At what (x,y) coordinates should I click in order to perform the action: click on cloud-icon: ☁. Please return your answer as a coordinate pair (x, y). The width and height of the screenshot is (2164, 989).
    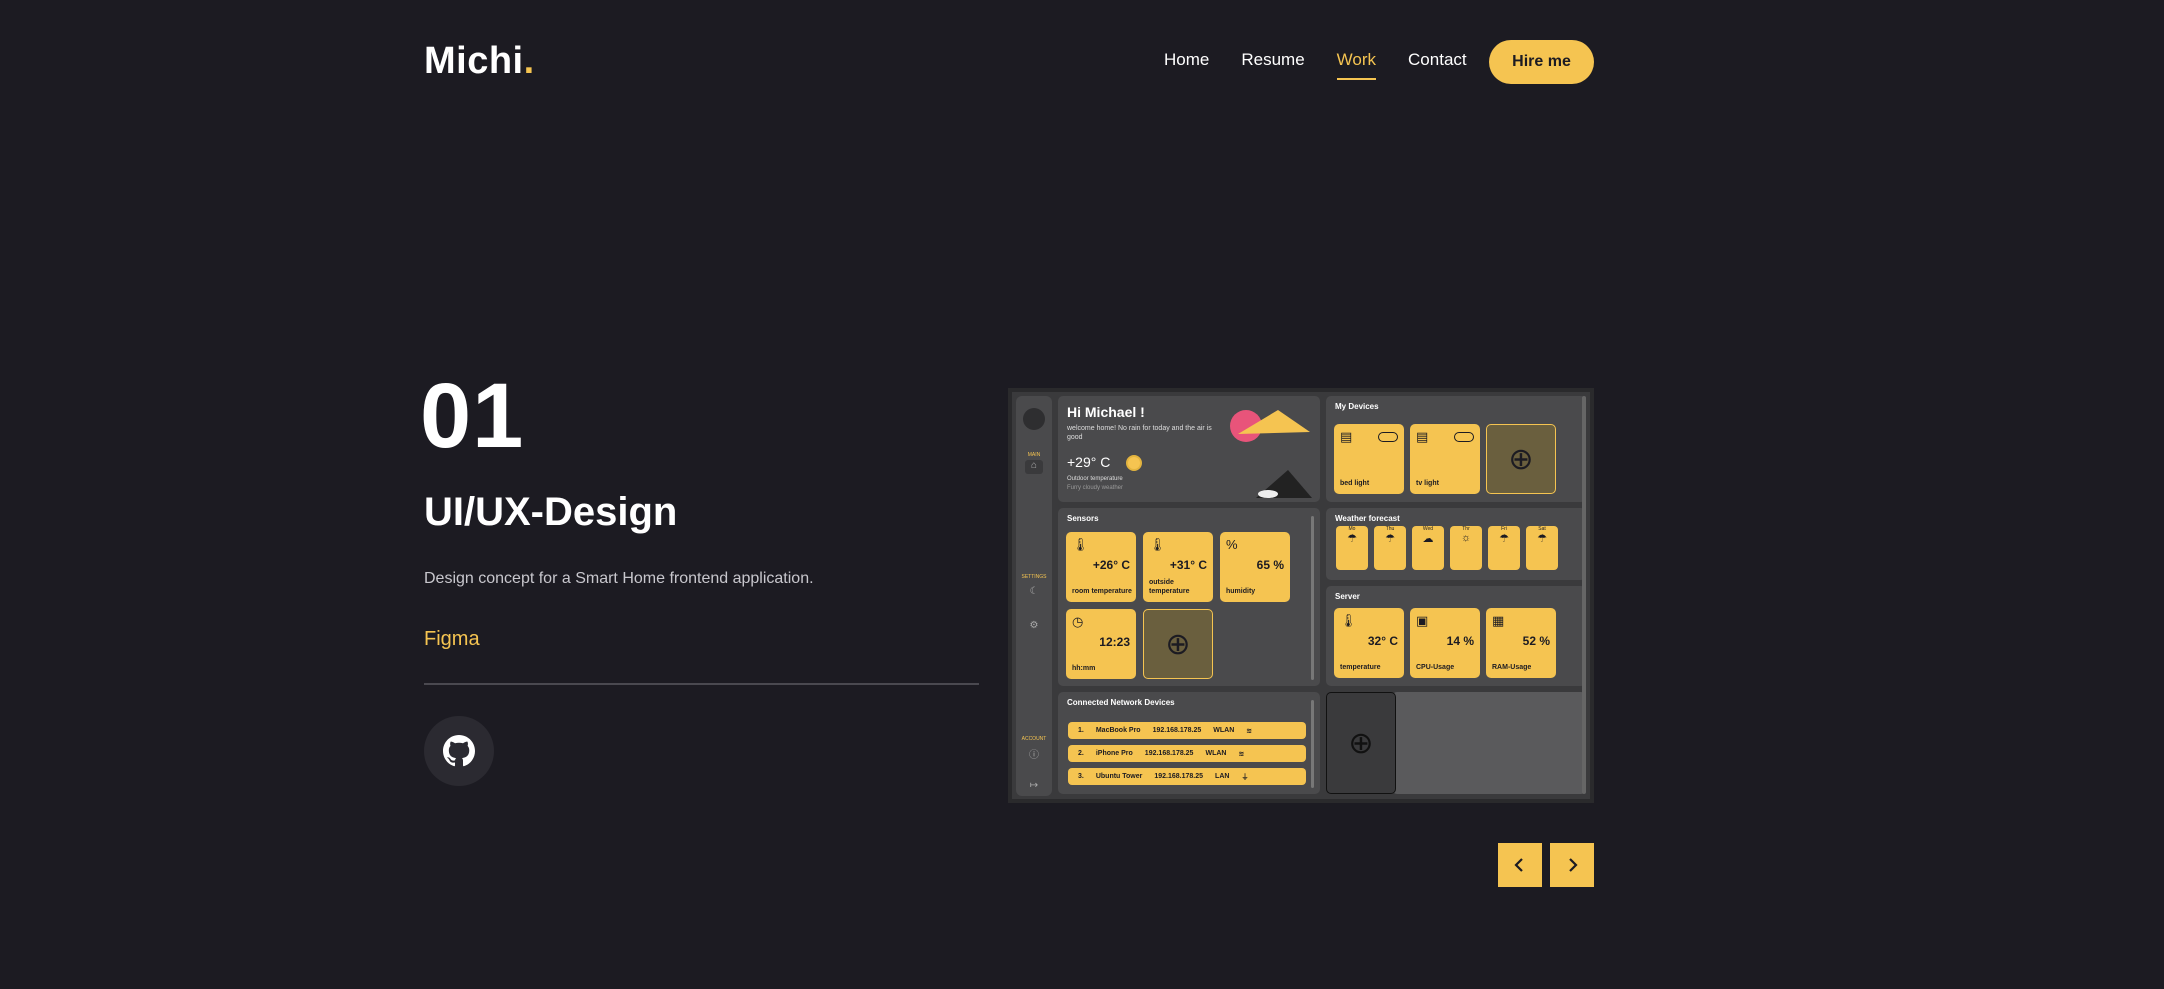
    Looking at the image, I should click on (1428, 539).